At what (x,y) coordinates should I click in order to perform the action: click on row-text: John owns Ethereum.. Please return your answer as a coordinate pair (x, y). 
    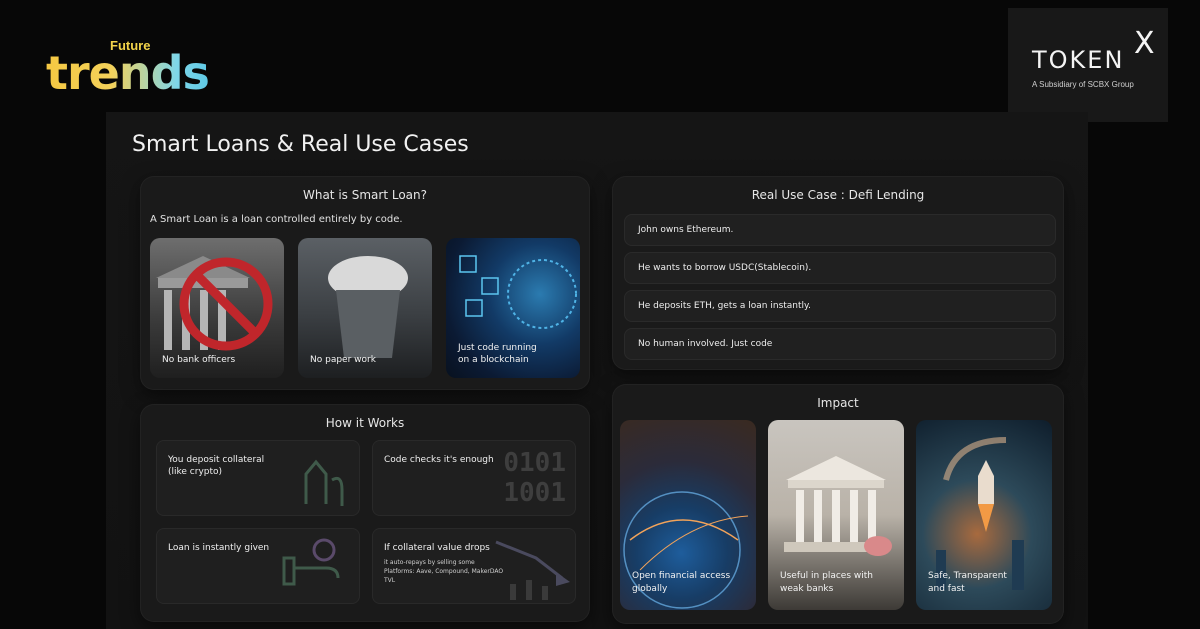
    Looking at the image, I should click on (686, 230).